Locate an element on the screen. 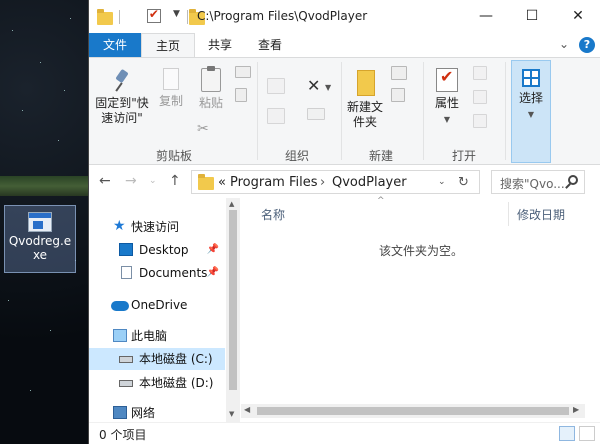 Image resolution: width=600 pixels, height=444 pixels. large-icons-view-icon is located at coordinates (587, 433).